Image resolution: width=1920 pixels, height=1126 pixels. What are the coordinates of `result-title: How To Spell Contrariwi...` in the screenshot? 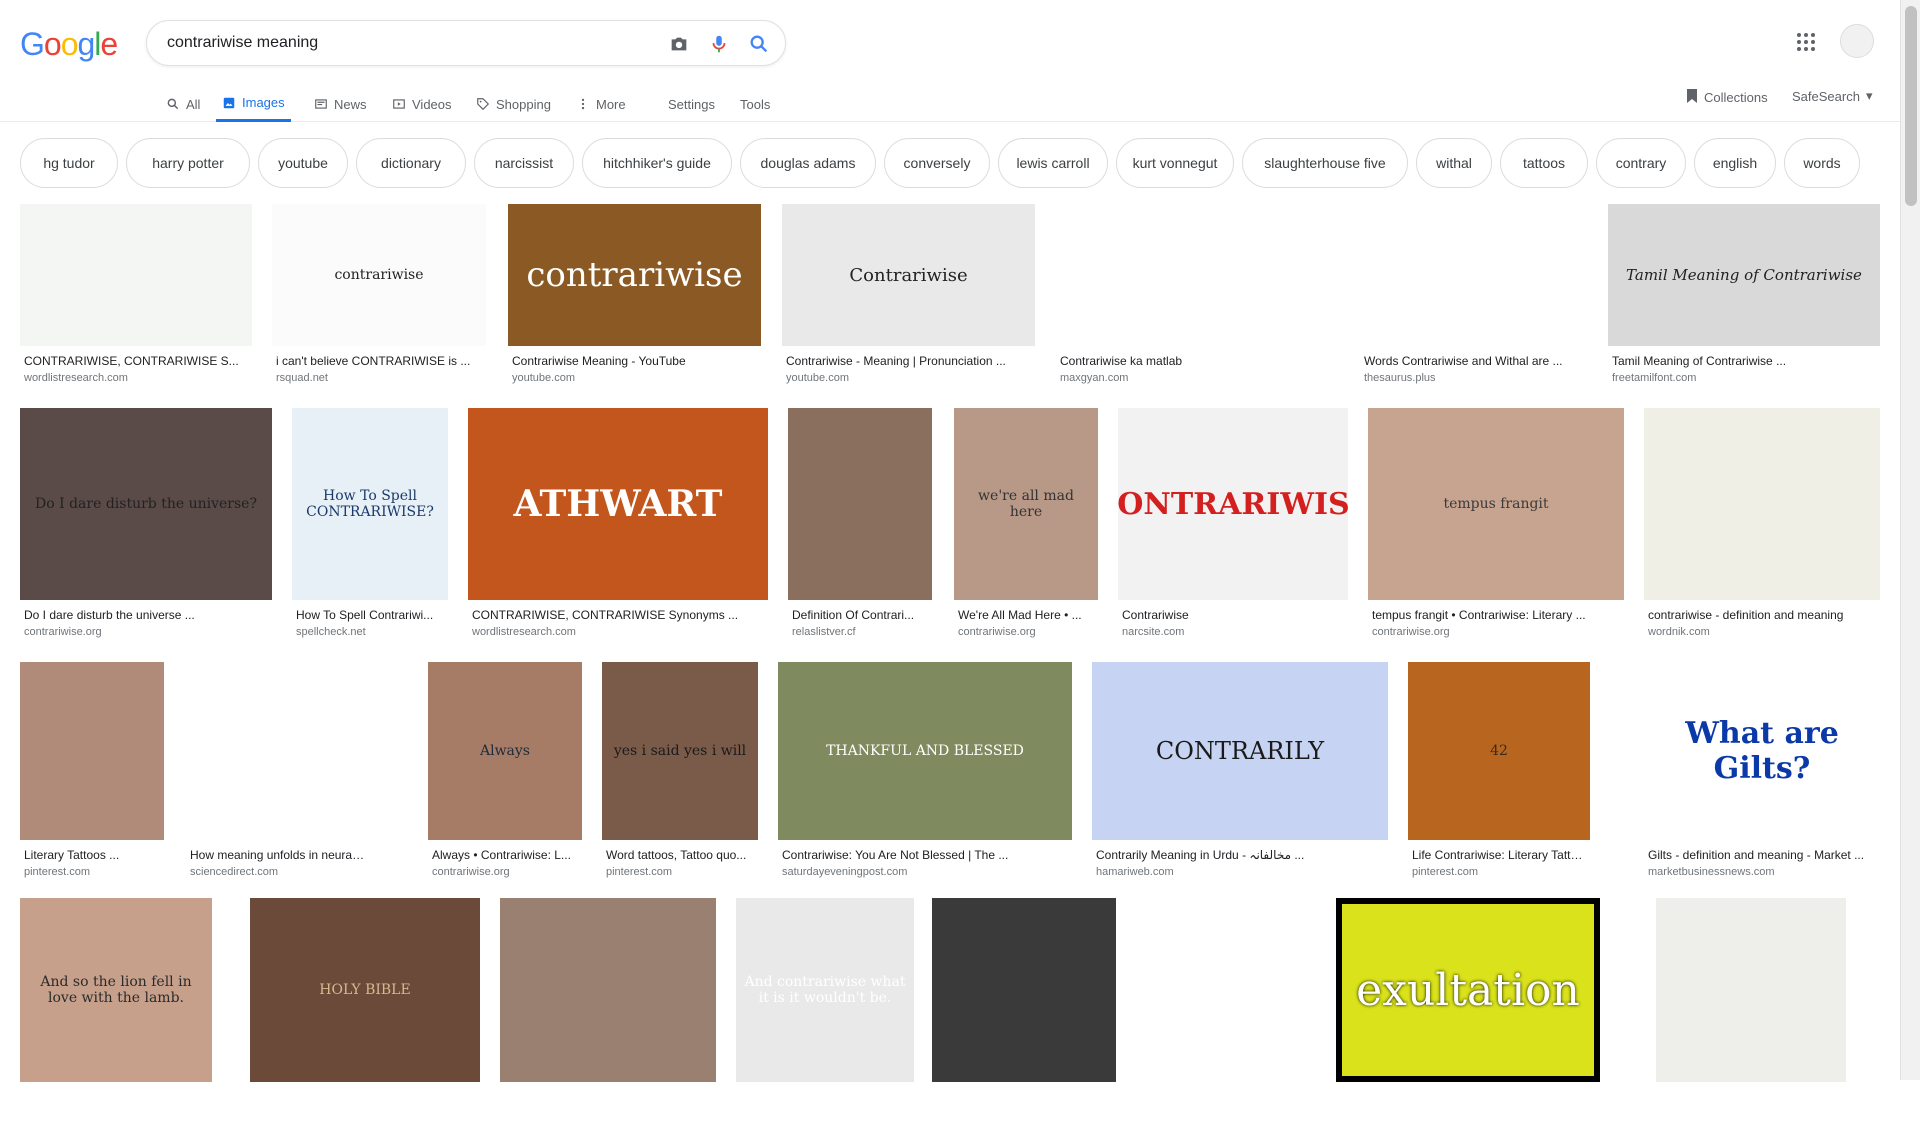 It's located at (370, 615).